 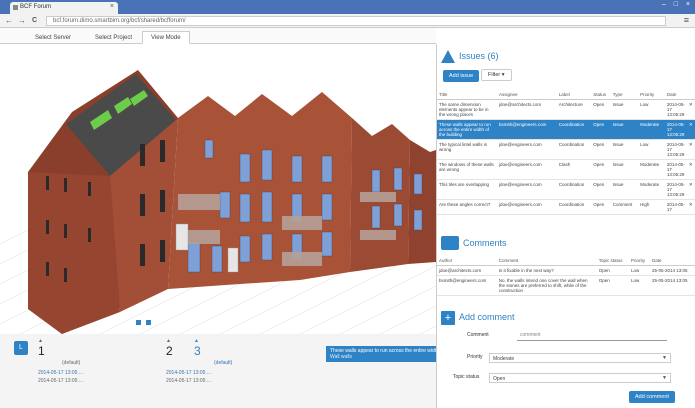 I want to click on comments-col-header: Comment, so click(x=546, y=261).